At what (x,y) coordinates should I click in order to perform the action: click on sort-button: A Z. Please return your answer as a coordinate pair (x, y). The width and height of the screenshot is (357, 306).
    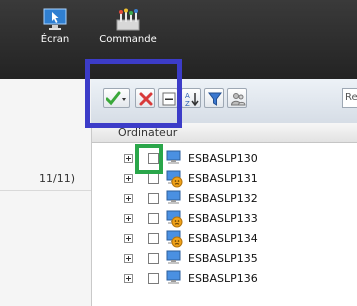
    Looking at the image, I should click on (191, 98).